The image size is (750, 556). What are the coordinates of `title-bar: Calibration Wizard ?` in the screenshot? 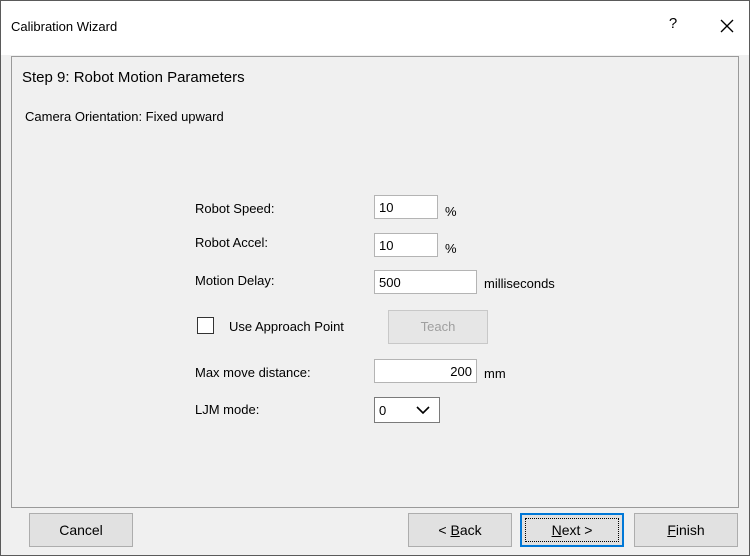 It's located at (375, 28).